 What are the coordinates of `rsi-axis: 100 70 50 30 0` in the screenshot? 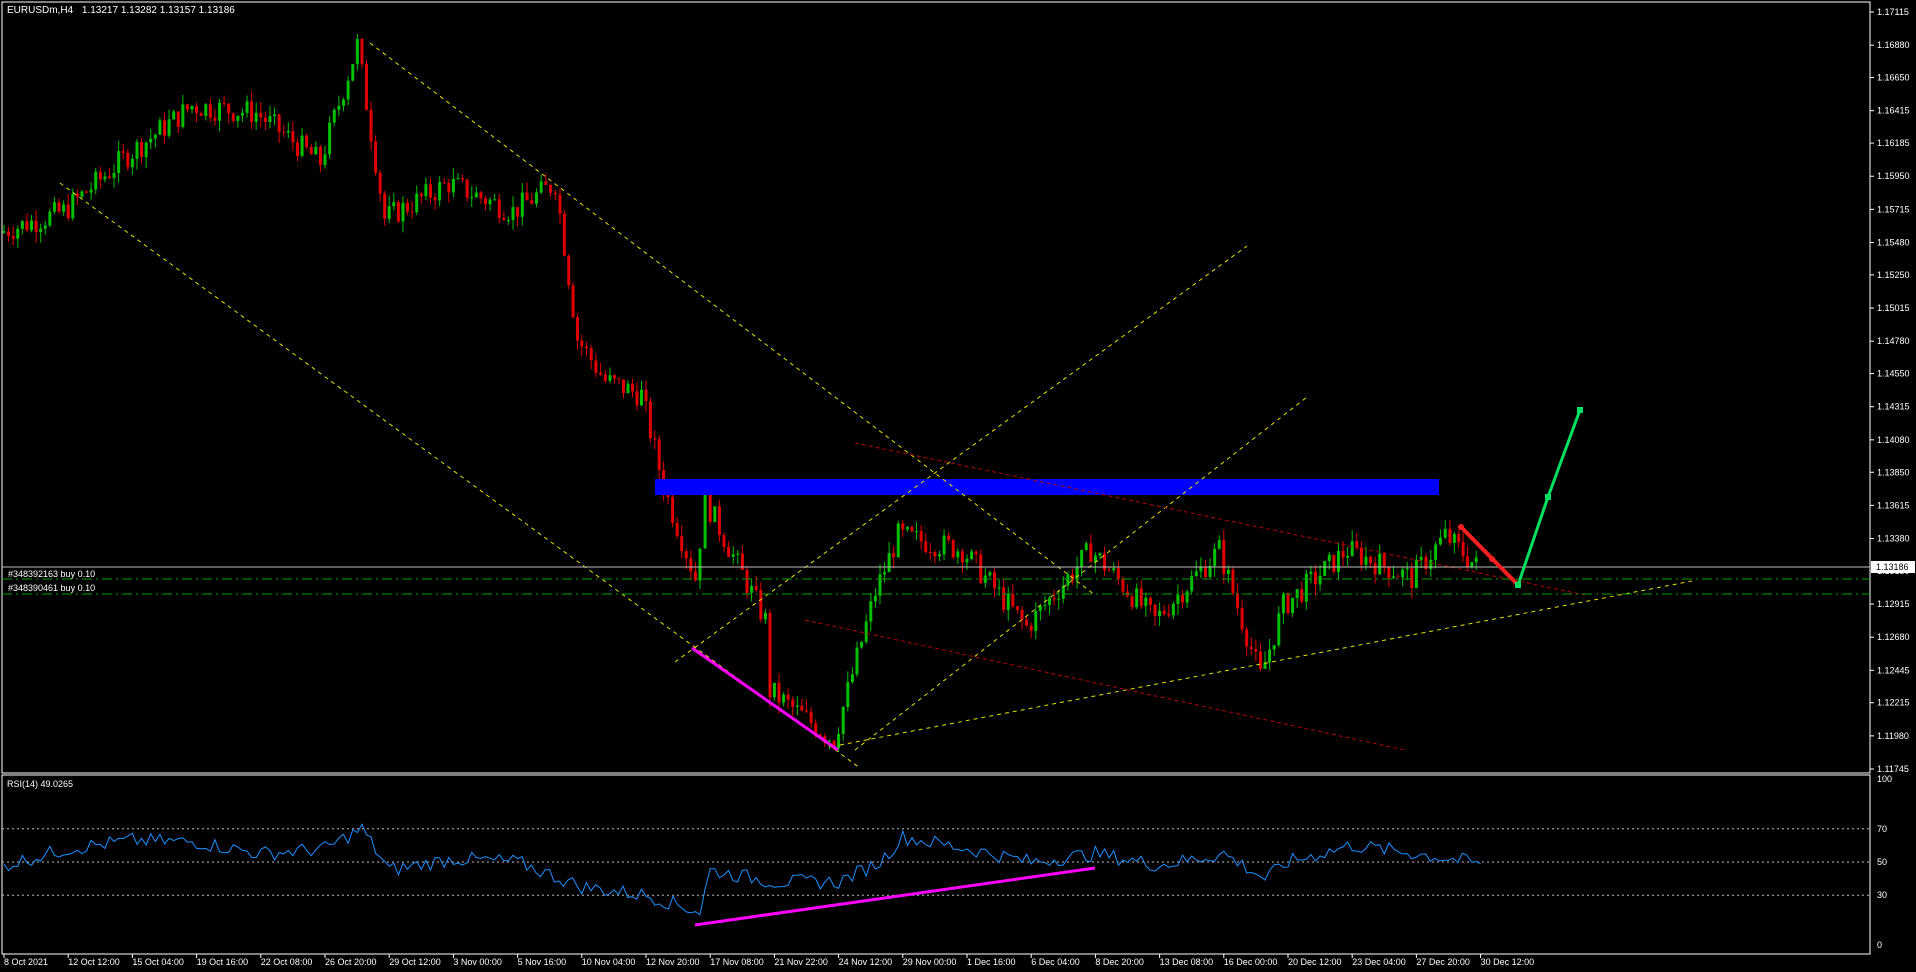 It's located at (1884, 862).